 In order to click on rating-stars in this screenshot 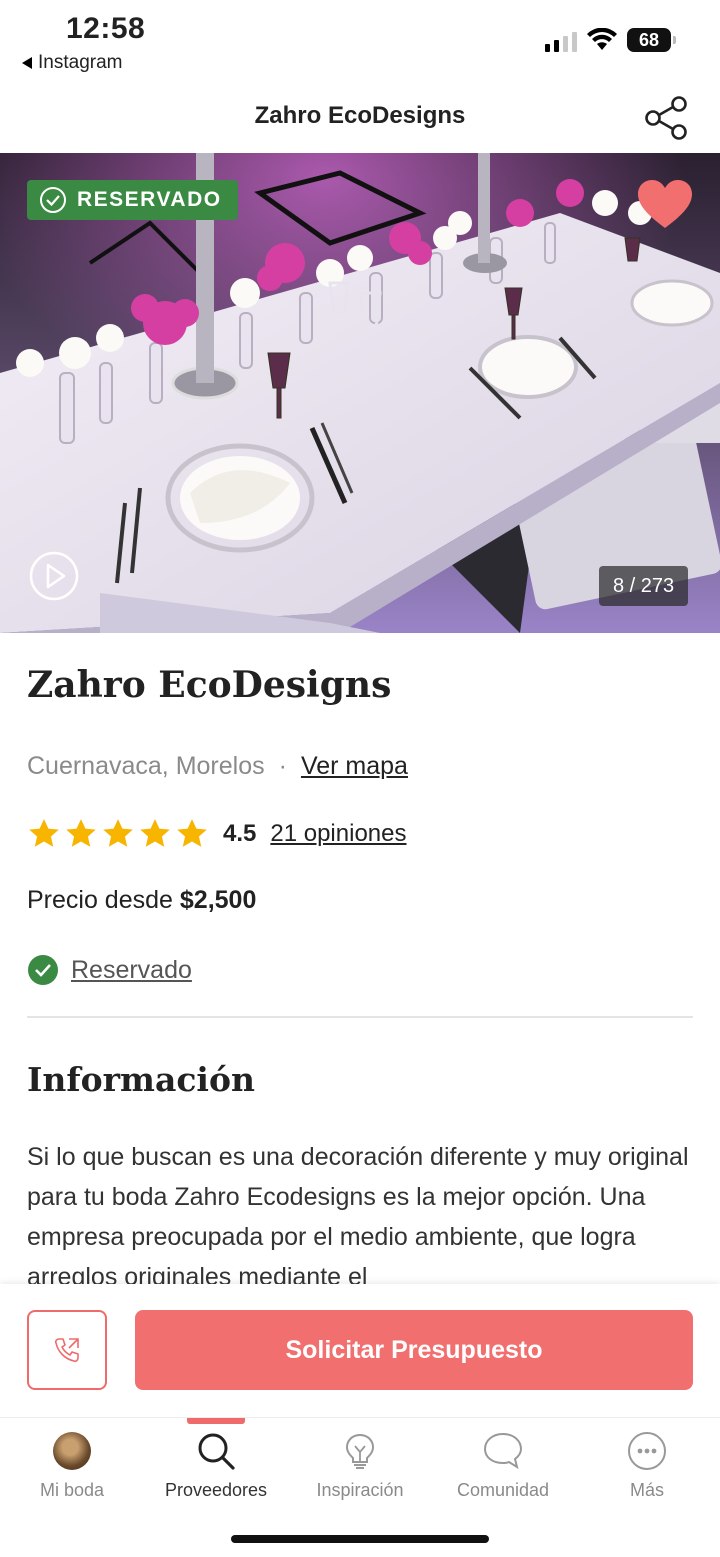, I will do `click(118, 834)`.